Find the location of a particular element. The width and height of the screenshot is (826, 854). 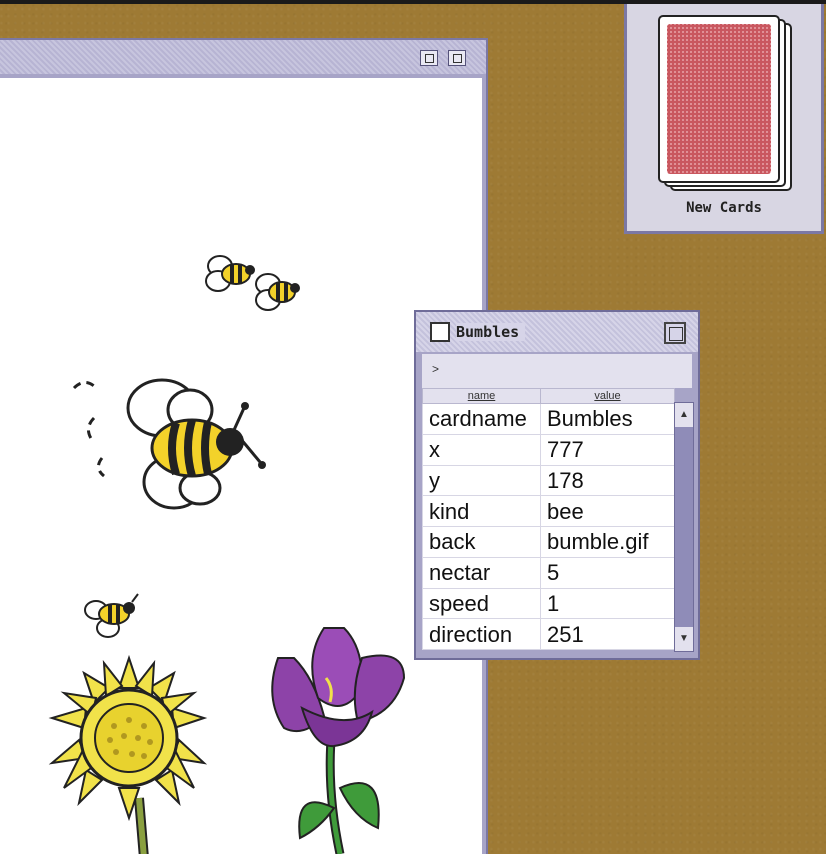

inspector-titlebar: Bumbles is located at coordinates (557, 332).